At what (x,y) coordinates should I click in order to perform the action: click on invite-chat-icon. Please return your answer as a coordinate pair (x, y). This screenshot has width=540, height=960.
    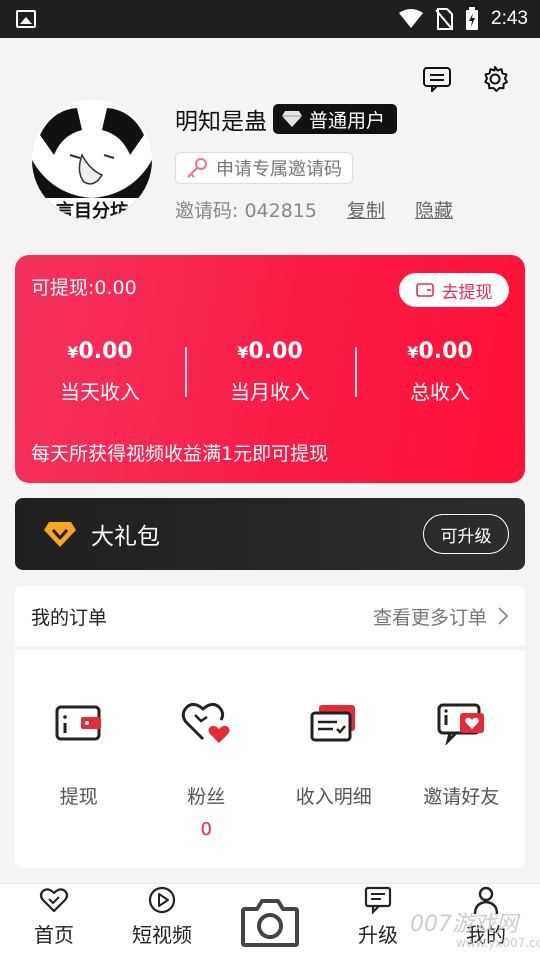
    Looking at the image, I should click on (461, 724).